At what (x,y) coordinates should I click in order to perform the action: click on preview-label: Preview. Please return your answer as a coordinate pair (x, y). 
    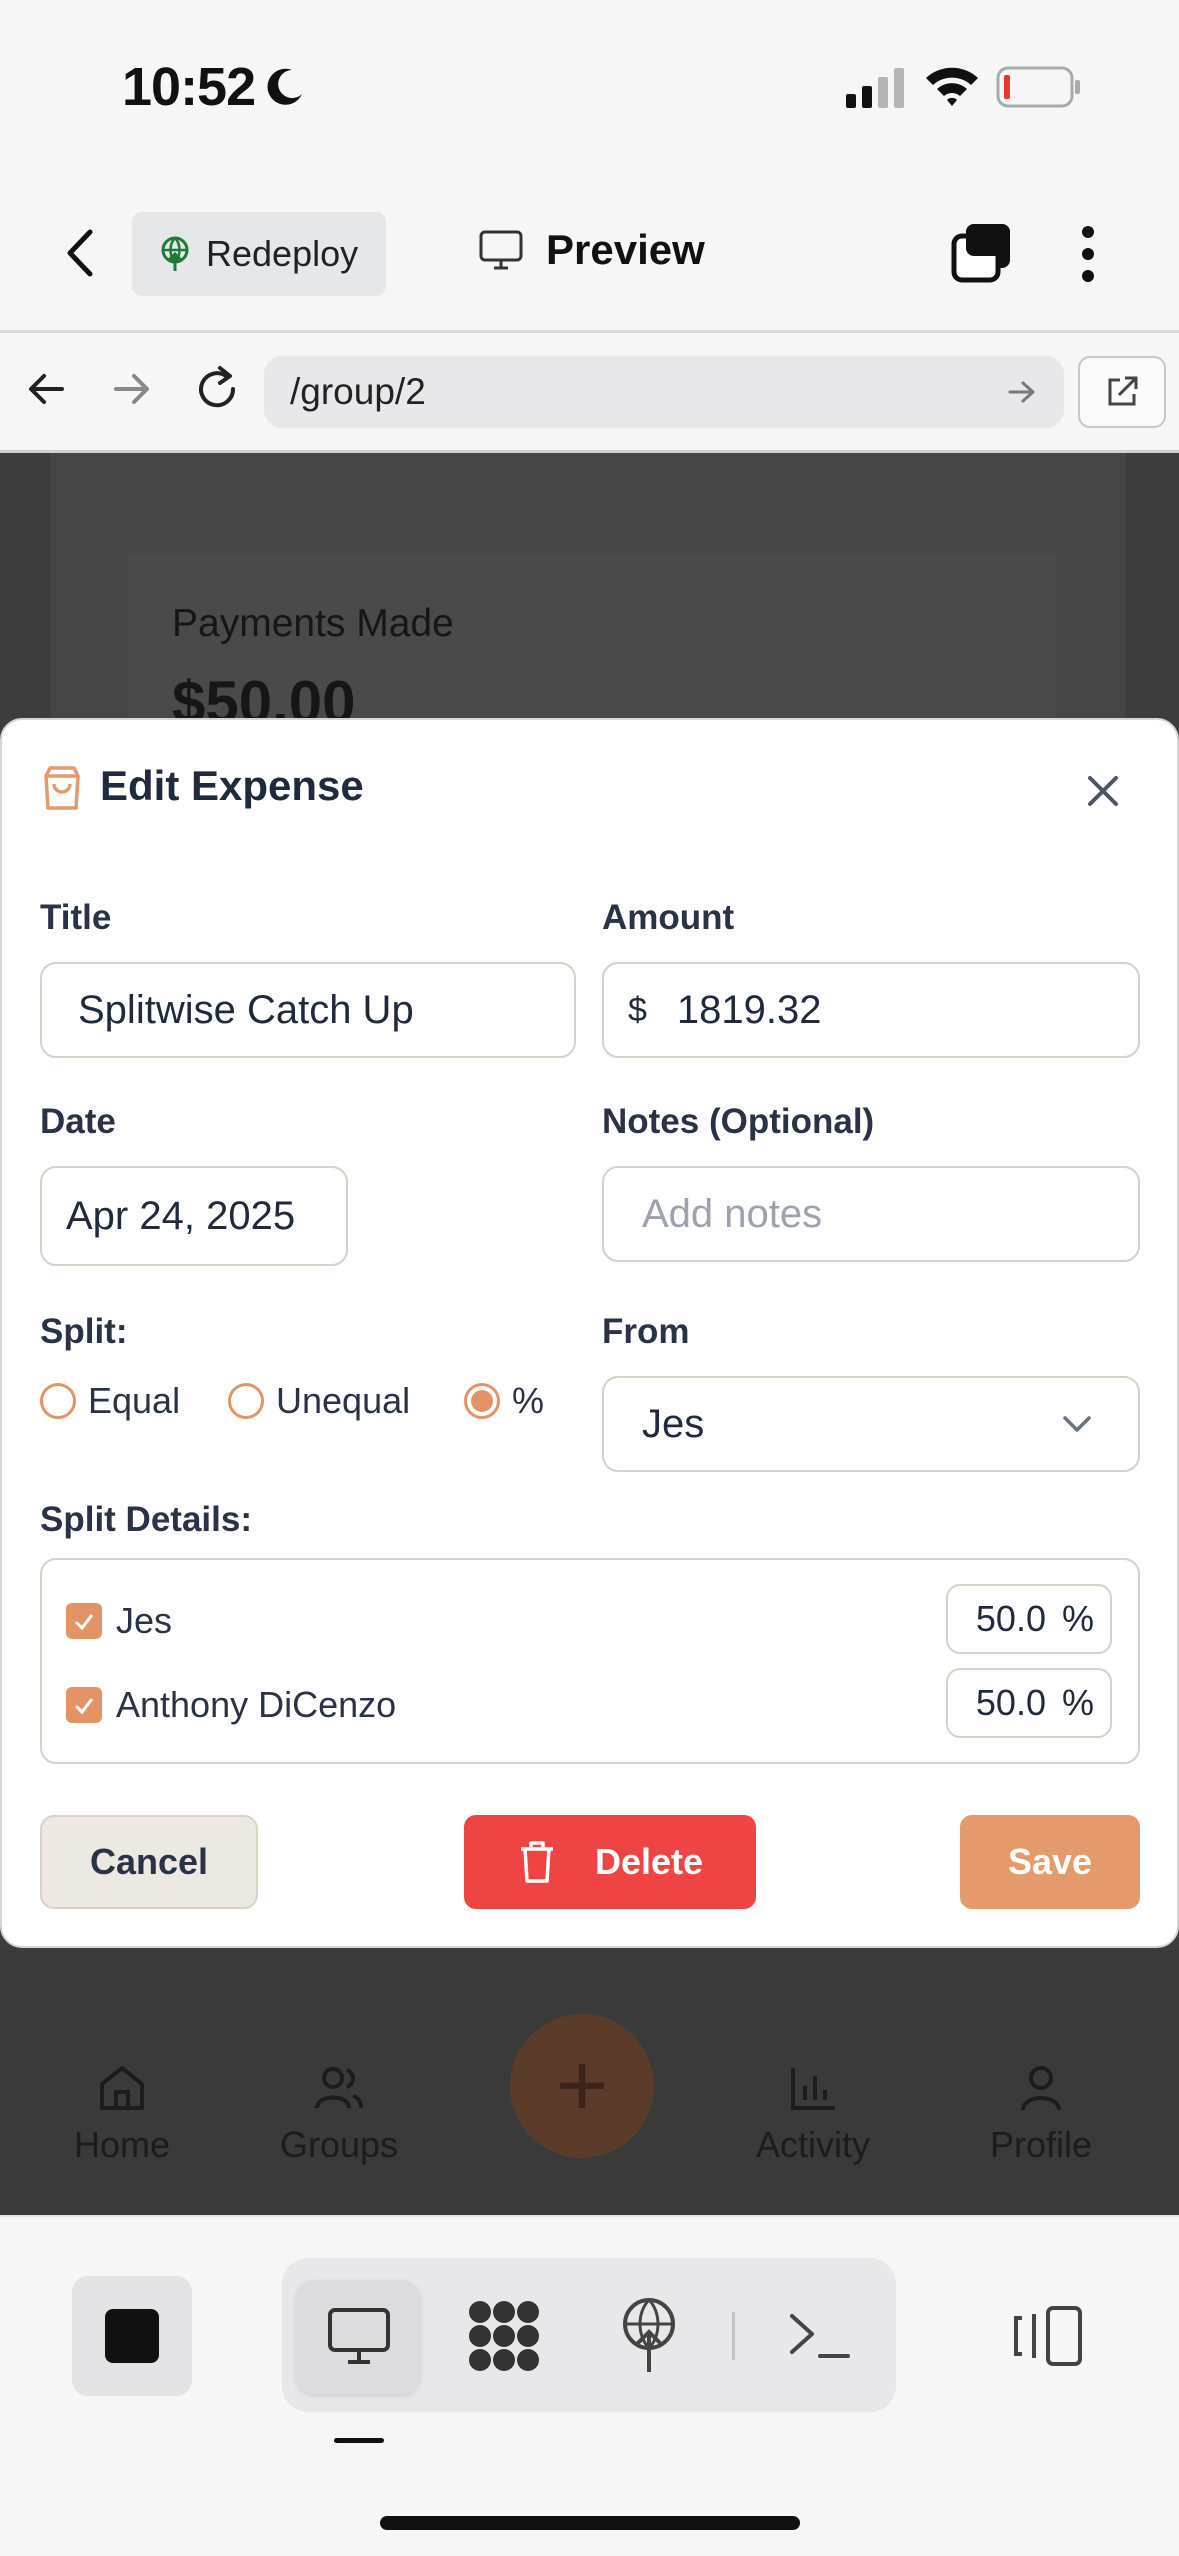
    Looking at the image, I should click on (625, 249).